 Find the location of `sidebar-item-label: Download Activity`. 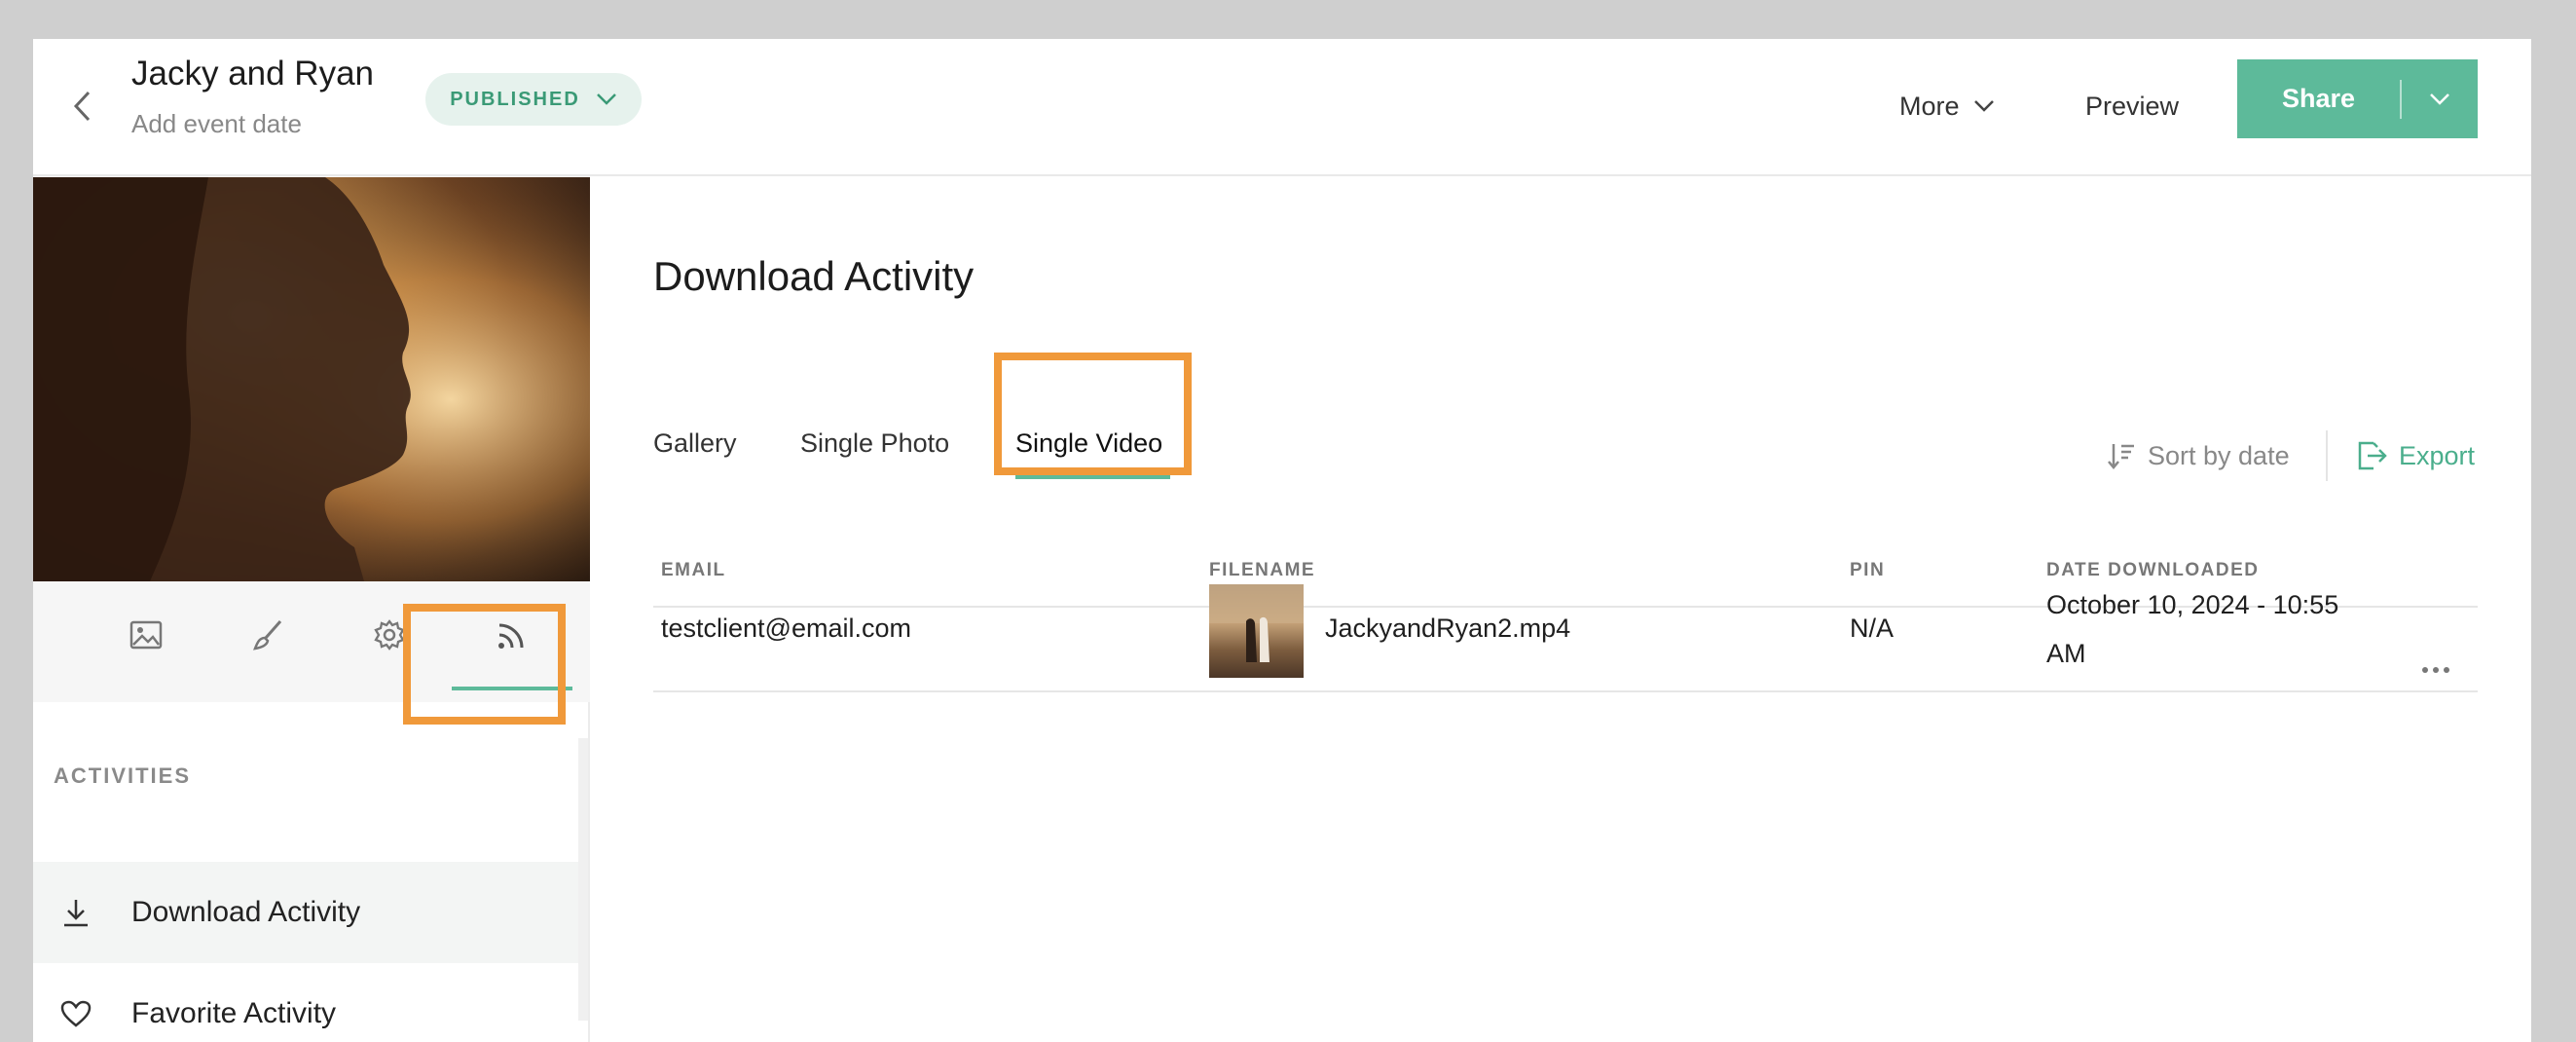

sidebar-item-label: Download Activity is located at coordinates (246, 912).